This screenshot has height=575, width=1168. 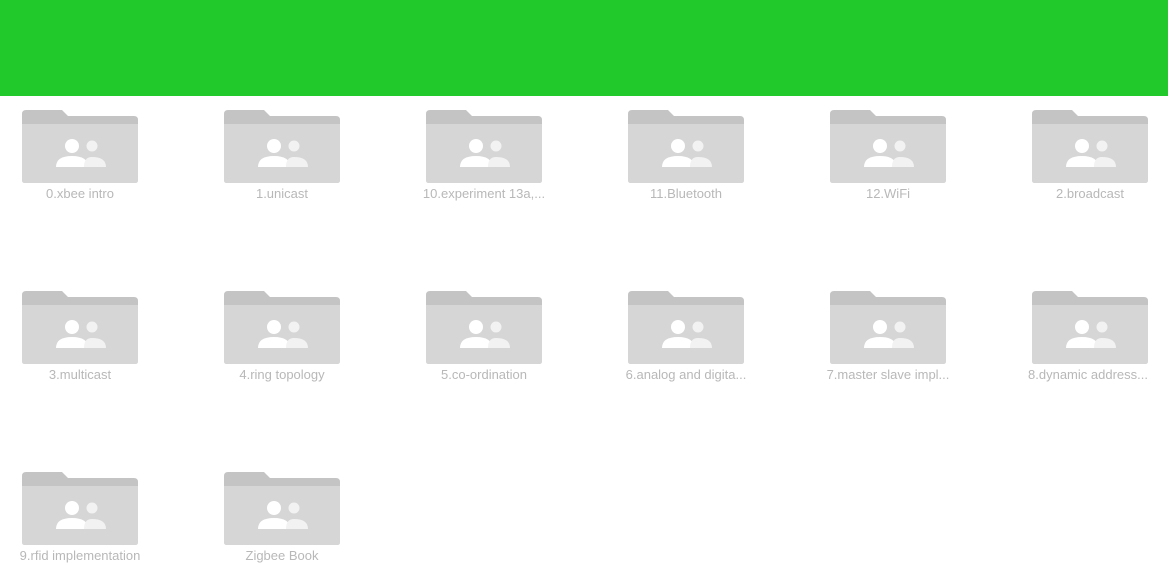 I want to click on folder-label: 4.ring topology, so click(x=282, y=374).